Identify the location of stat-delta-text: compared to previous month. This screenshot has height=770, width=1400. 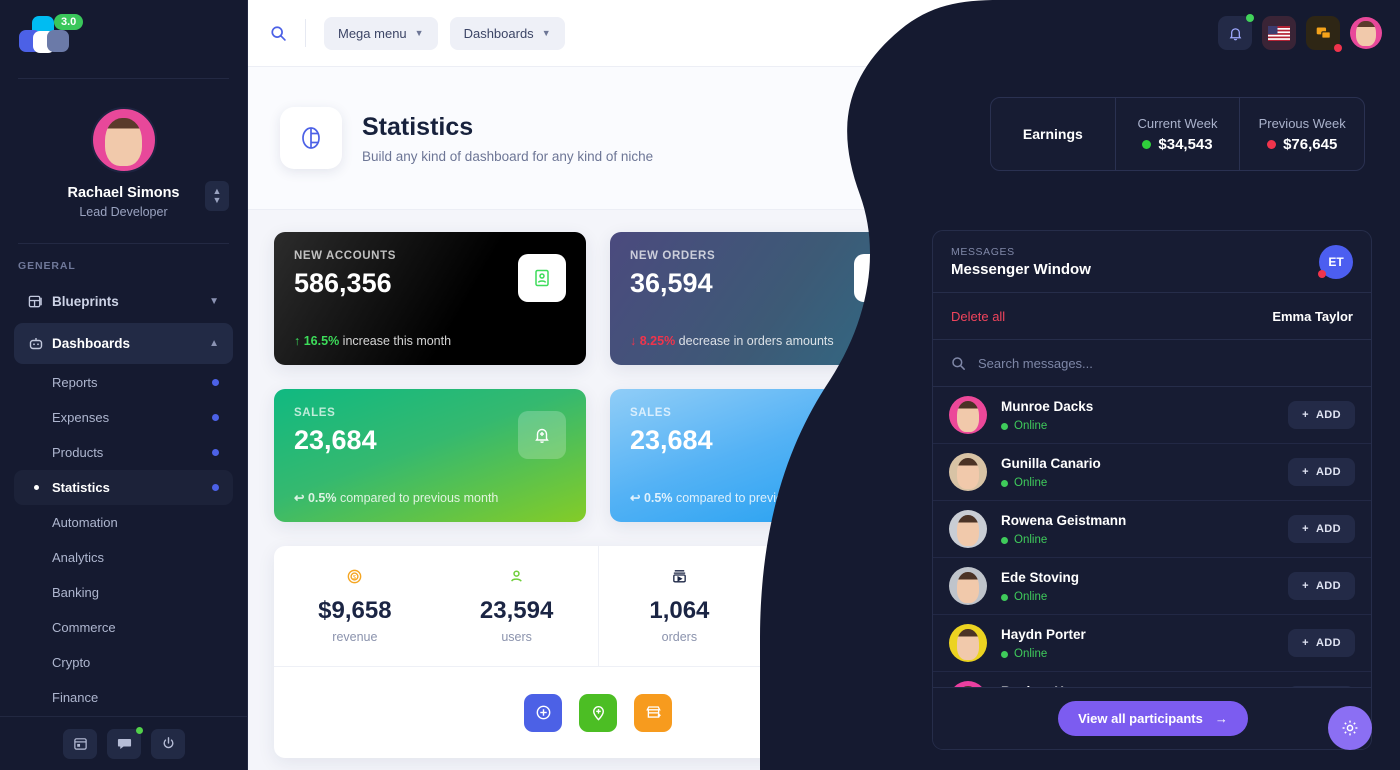
(419, 498).